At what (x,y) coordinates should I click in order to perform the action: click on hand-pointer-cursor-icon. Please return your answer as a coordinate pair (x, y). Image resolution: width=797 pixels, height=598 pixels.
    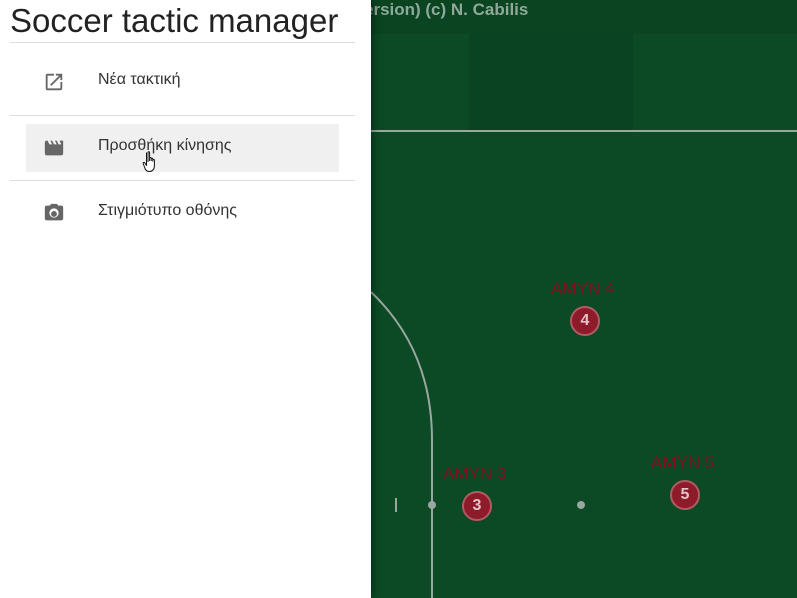
    Looking at the image, I should click on (148, 161).